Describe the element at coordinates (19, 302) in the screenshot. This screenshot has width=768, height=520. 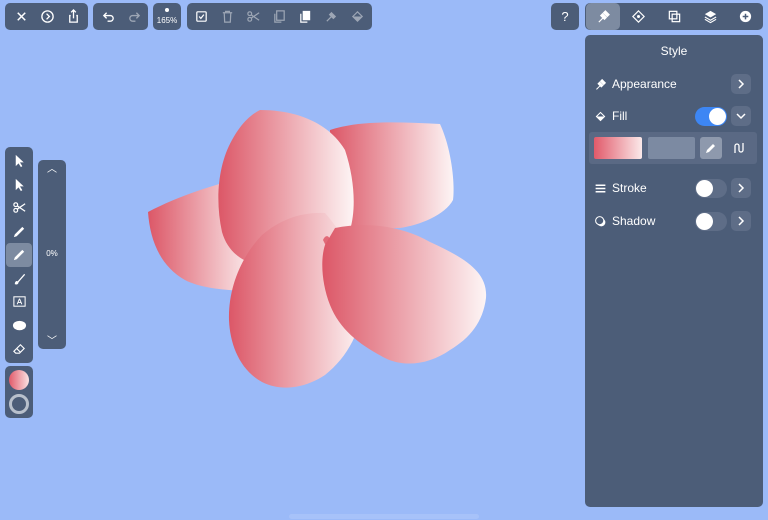
I see `text-icon` at that location.